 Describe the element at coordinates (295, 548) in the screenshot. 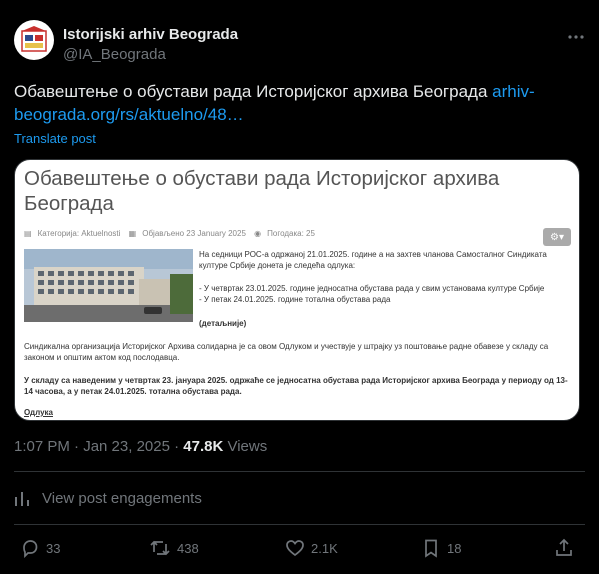

I see `heart-icon` at that location.